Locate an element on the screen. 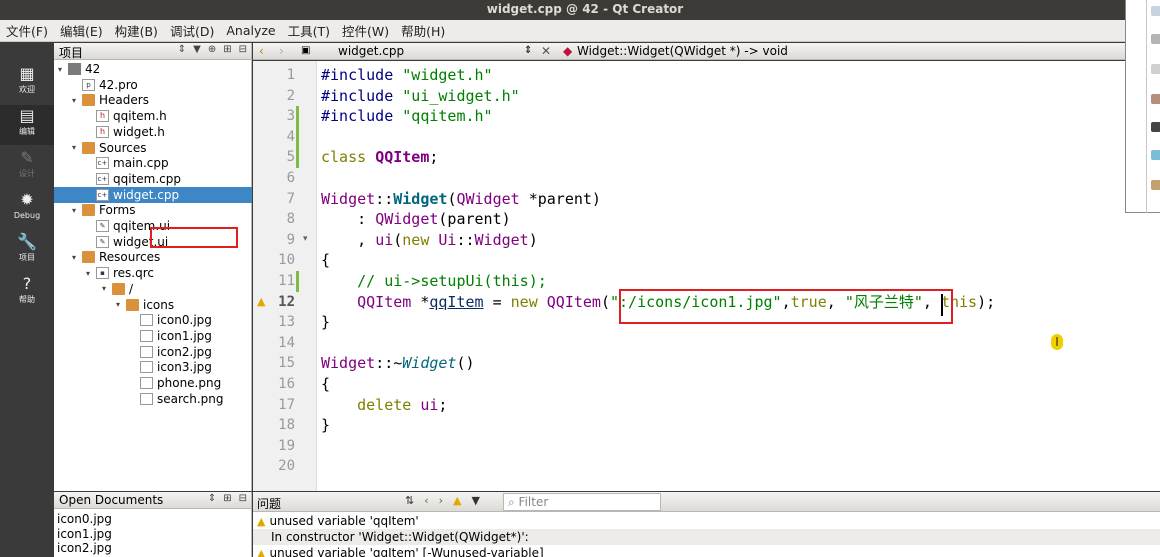 The width and height of the screenshot is (1160, 557). tree-item-42: ▾ 42 is located at coordinates (77, 69).